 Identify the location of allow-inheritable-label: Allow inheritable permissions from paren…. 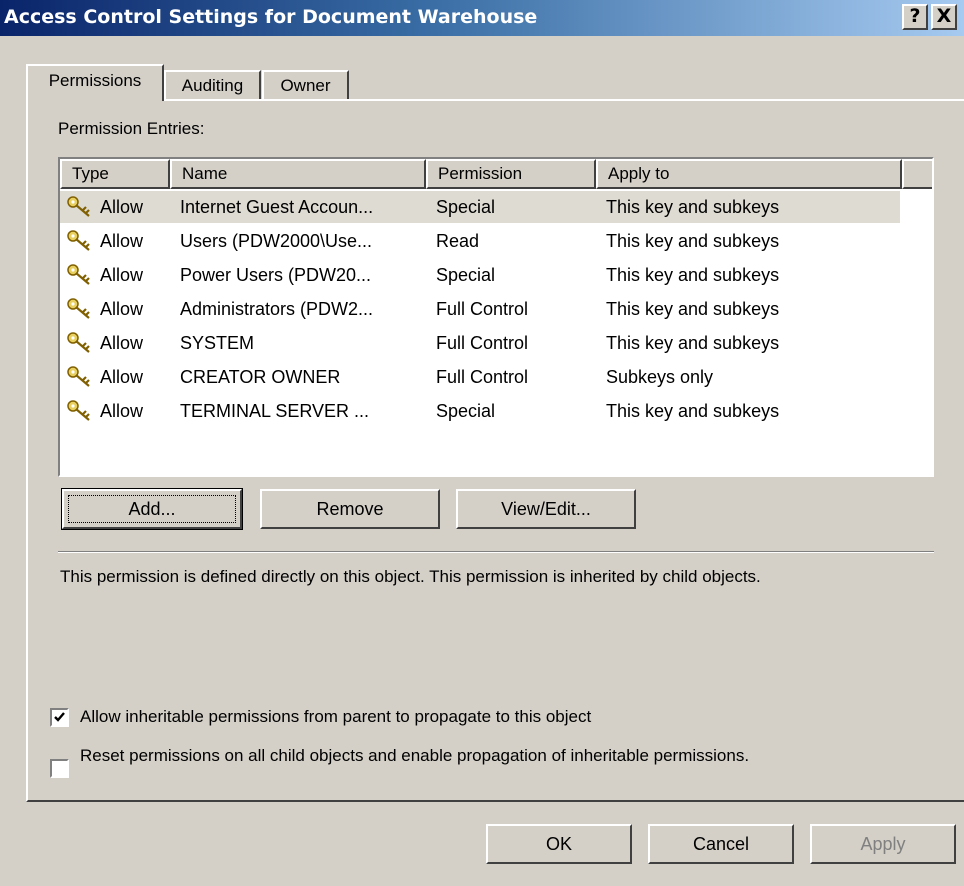
(460, 716).